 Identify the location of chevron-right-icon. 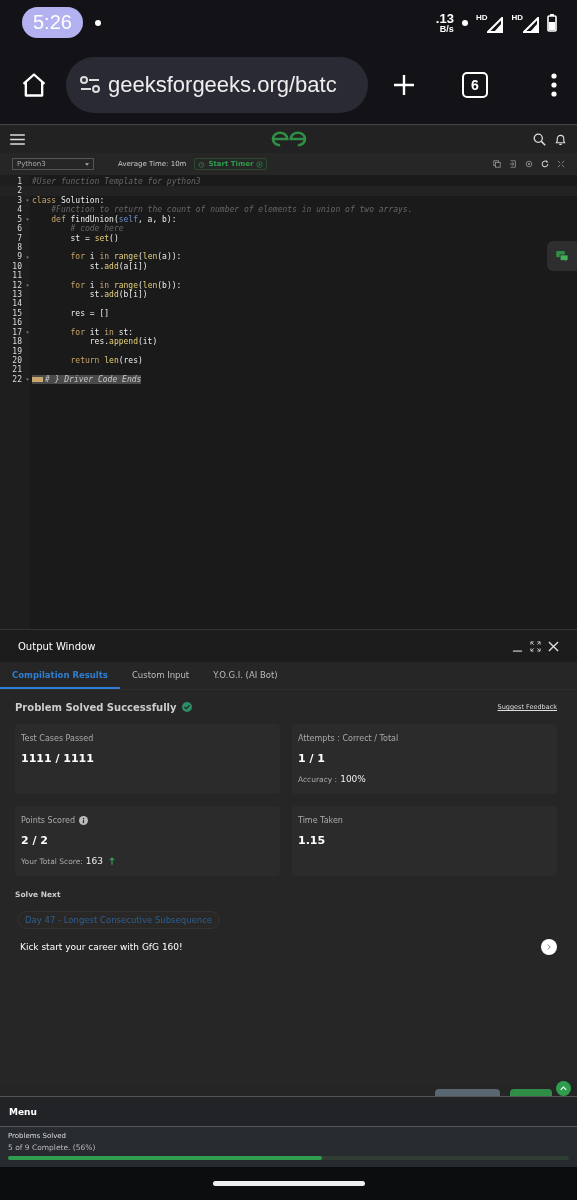
(549, 947).